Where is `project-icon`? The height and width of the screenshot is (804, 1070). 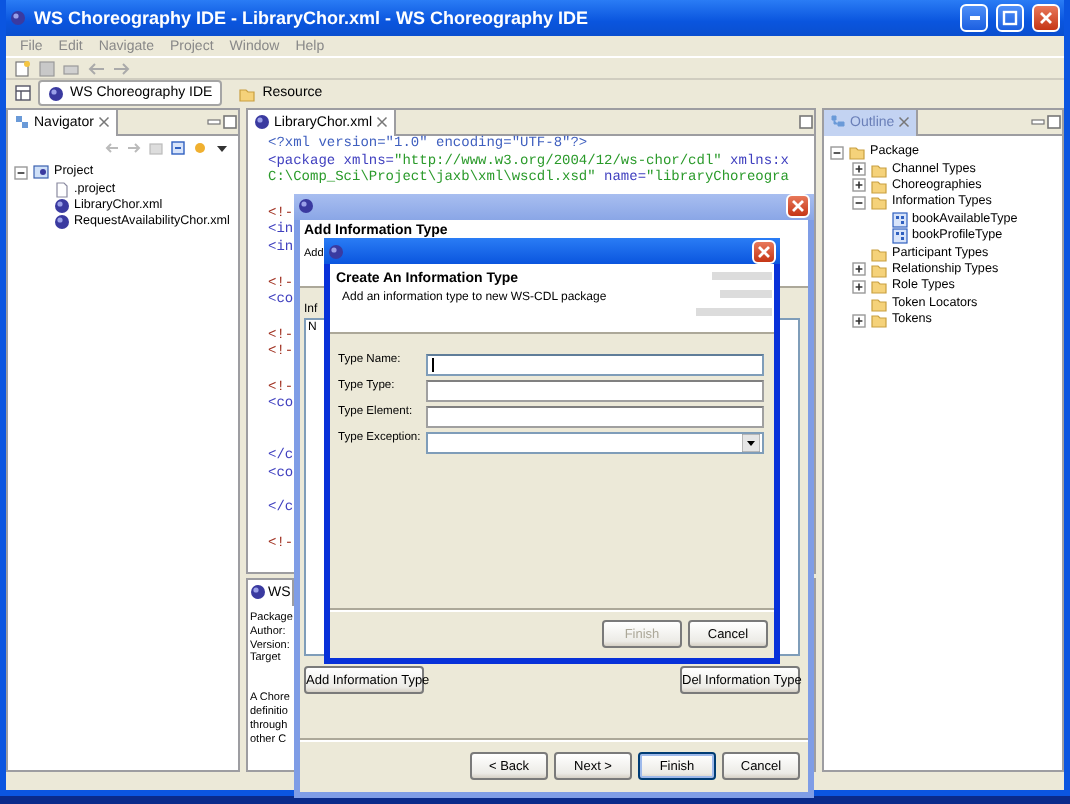
project-icon is located at coordinates (41, 172).